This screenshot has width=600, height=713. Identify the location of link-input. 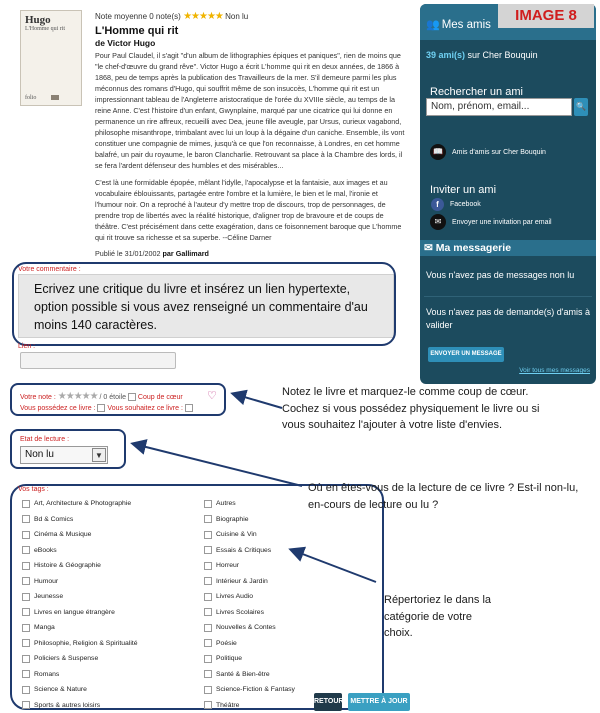
(98, 360).